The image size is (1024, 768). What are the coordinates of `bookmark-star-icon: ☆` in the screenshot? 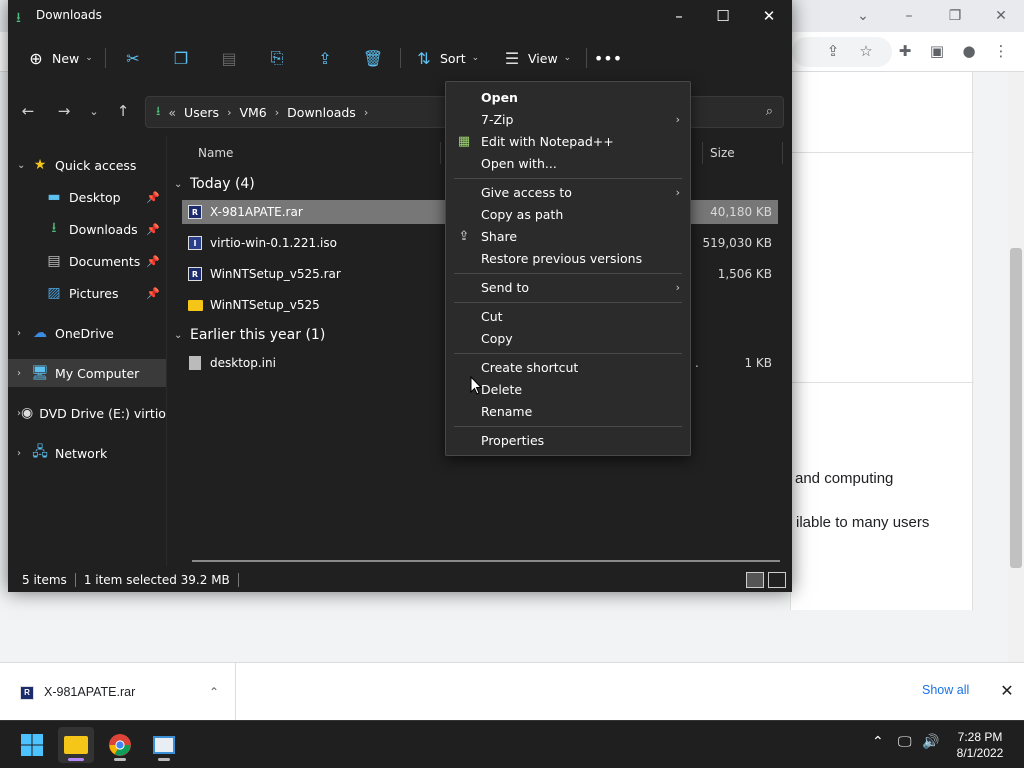 It's located at (866, 51).